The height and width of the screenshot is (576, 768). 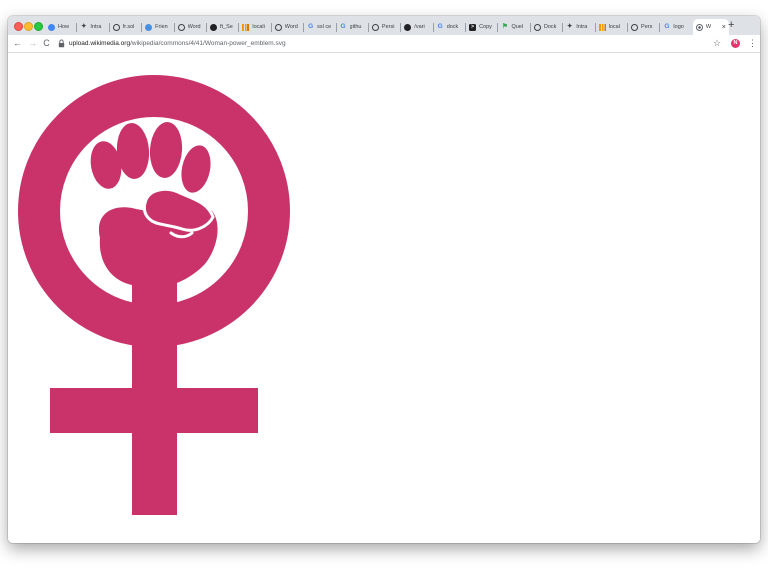 I want to click on tab-6: ft_Se, so click(x=223, y=27).